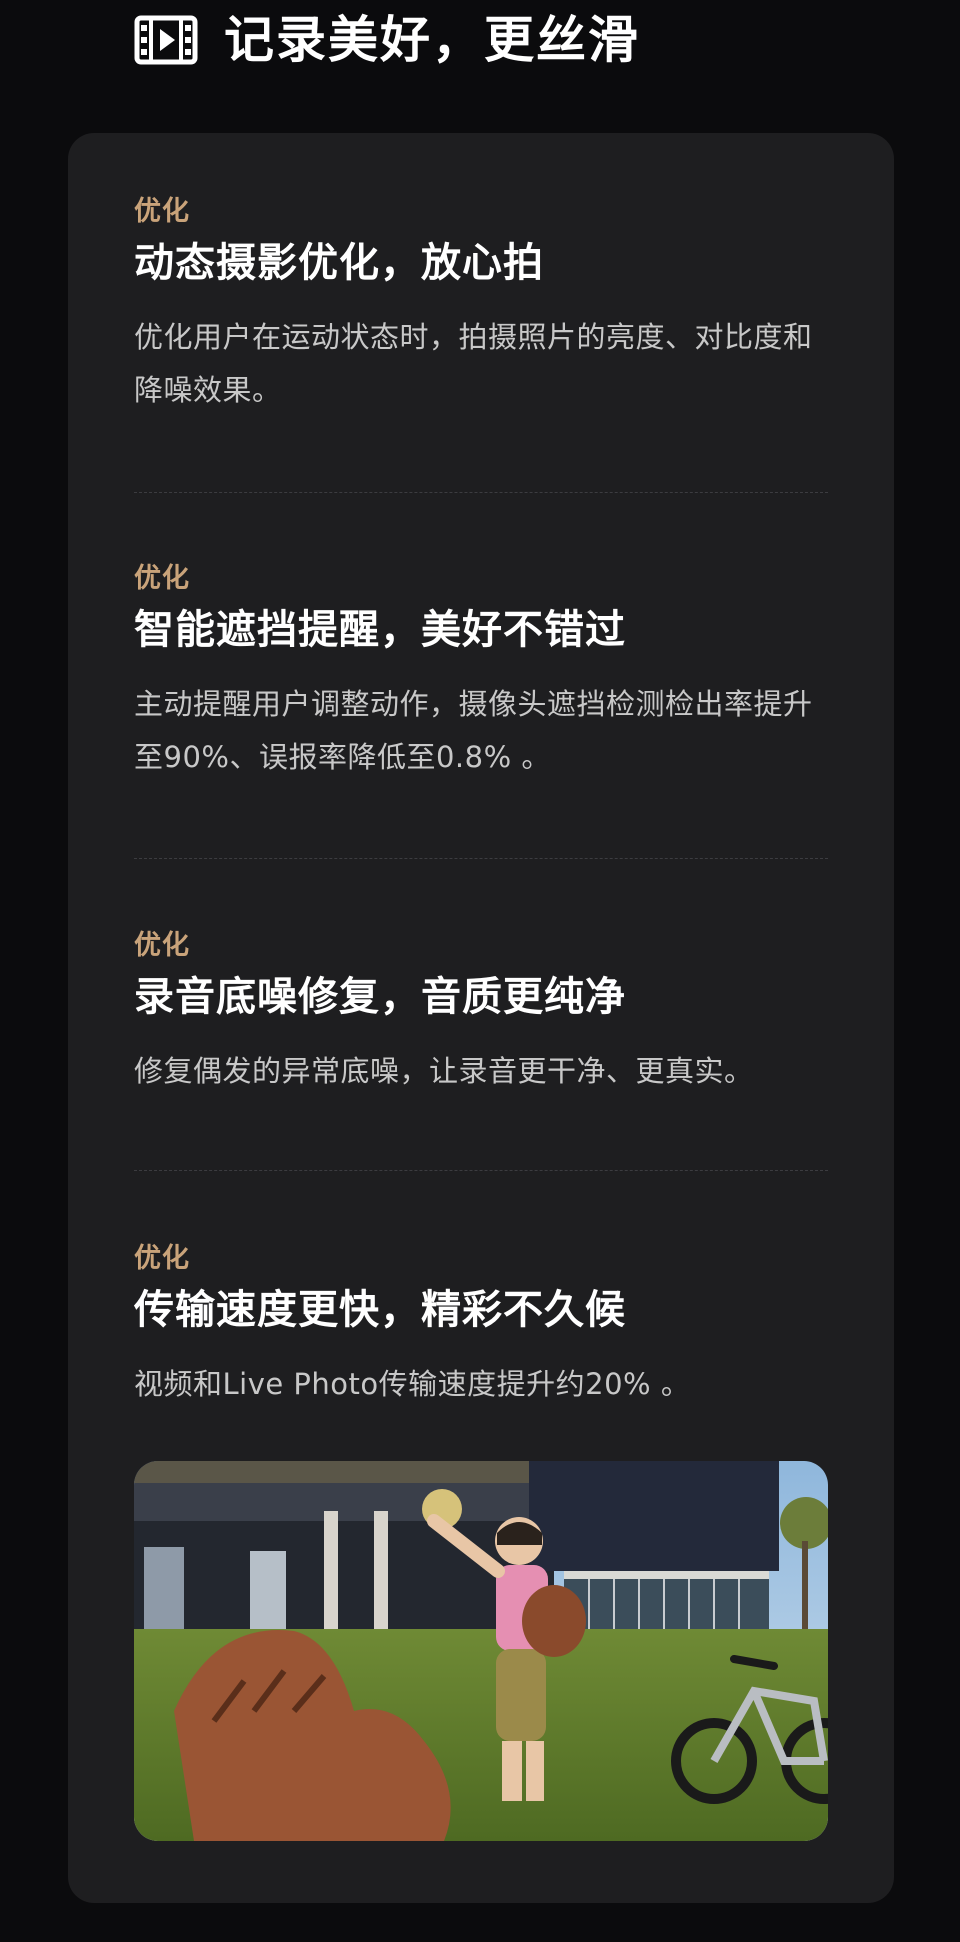 This screenshot has width=960, height=1942. Describe the element at coordinates (432, 40) in the screenshot. I see `page-title: 记录美好，更丝滑` at that location.